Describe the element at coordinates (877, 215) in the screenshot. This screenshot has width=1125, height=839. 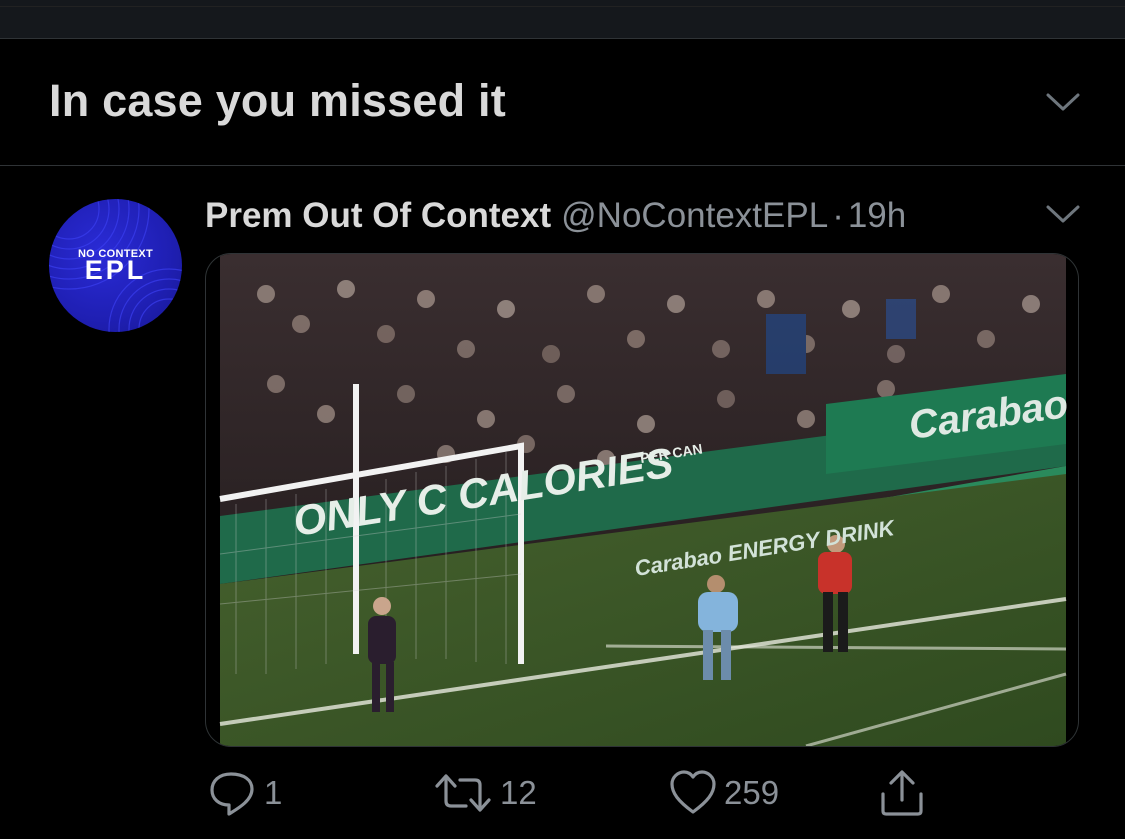
I see `tweet-time: 19h` at that location.